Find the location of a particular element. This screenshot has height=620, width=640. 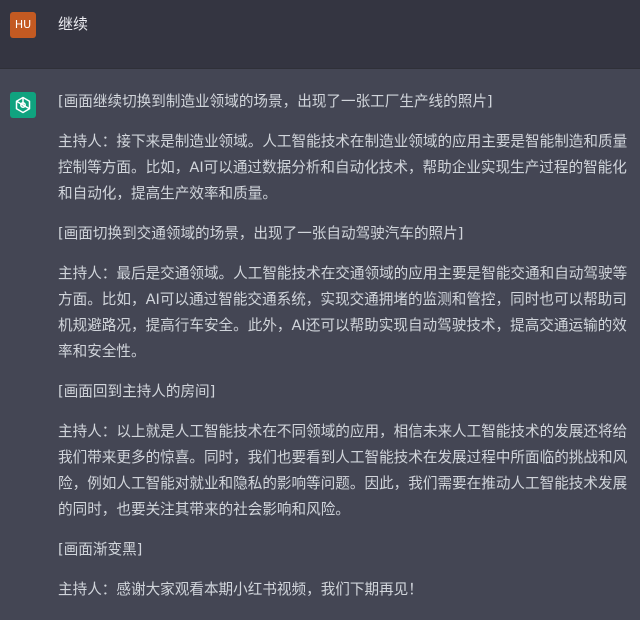

paragraph-scene-manufacturing: [画面继续切换到制造业领域的场景，出现了一张工厂生产线的照片] is located at coordinates (275, 101).